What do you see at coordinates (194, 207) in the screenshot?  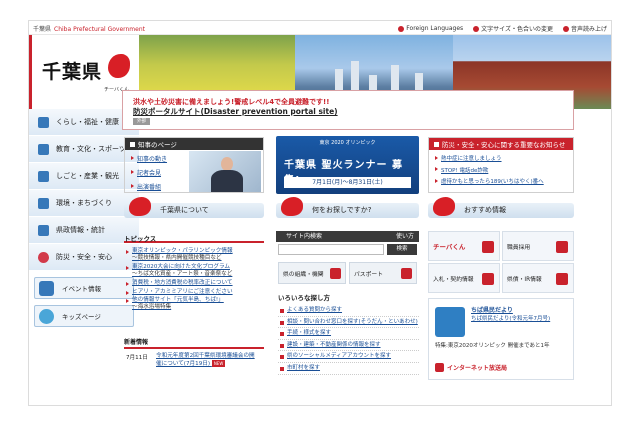 I see `section-about-chiba: 千葉県について` at bounding box center [194, 207].